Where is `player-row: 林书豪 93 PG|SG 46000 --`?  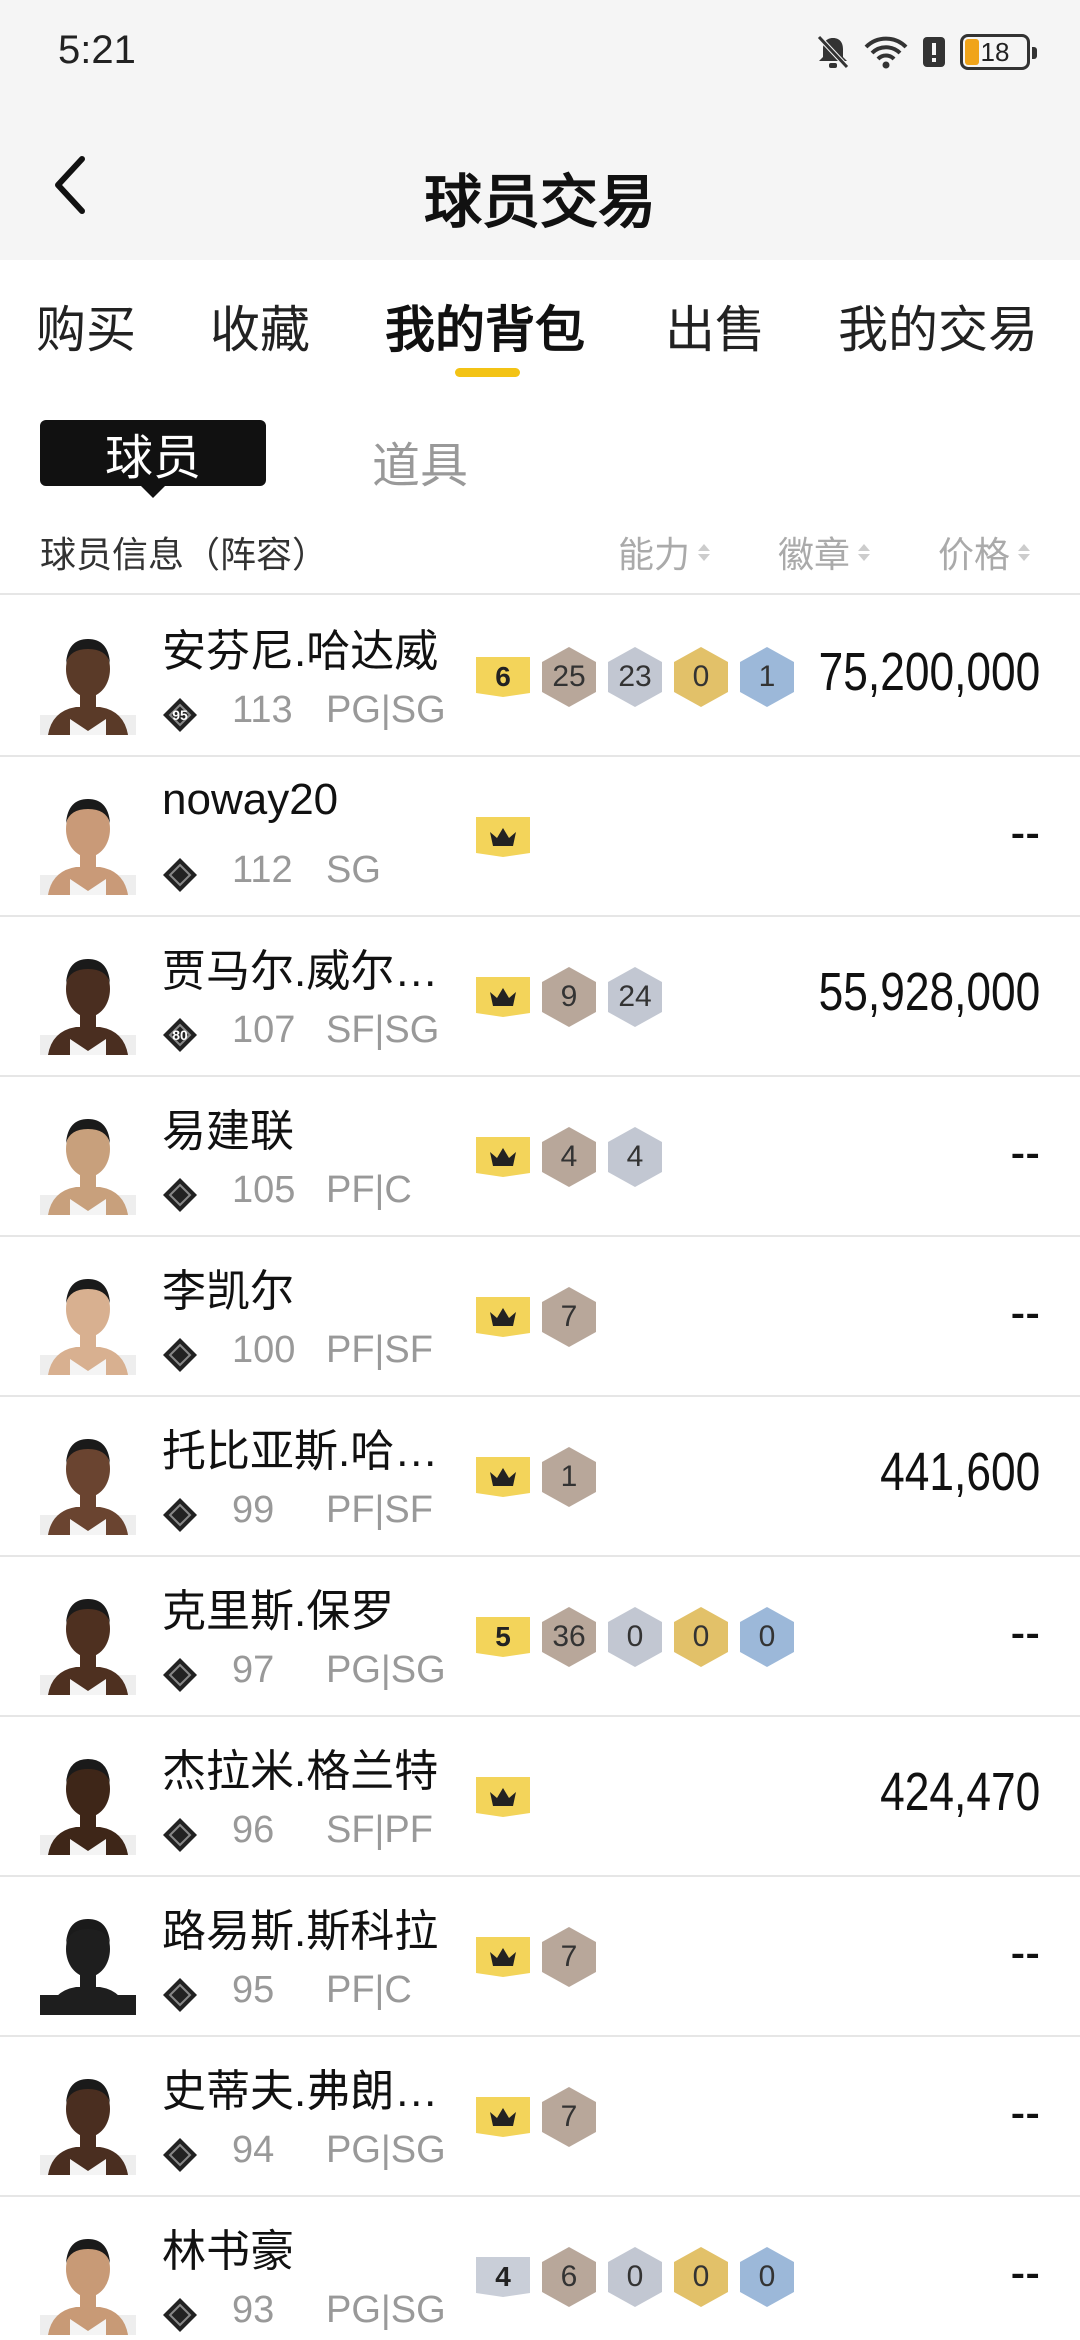
player-row: 林书豪 93 PG|SG 46000 -- is located at coordinates (540, 2268).